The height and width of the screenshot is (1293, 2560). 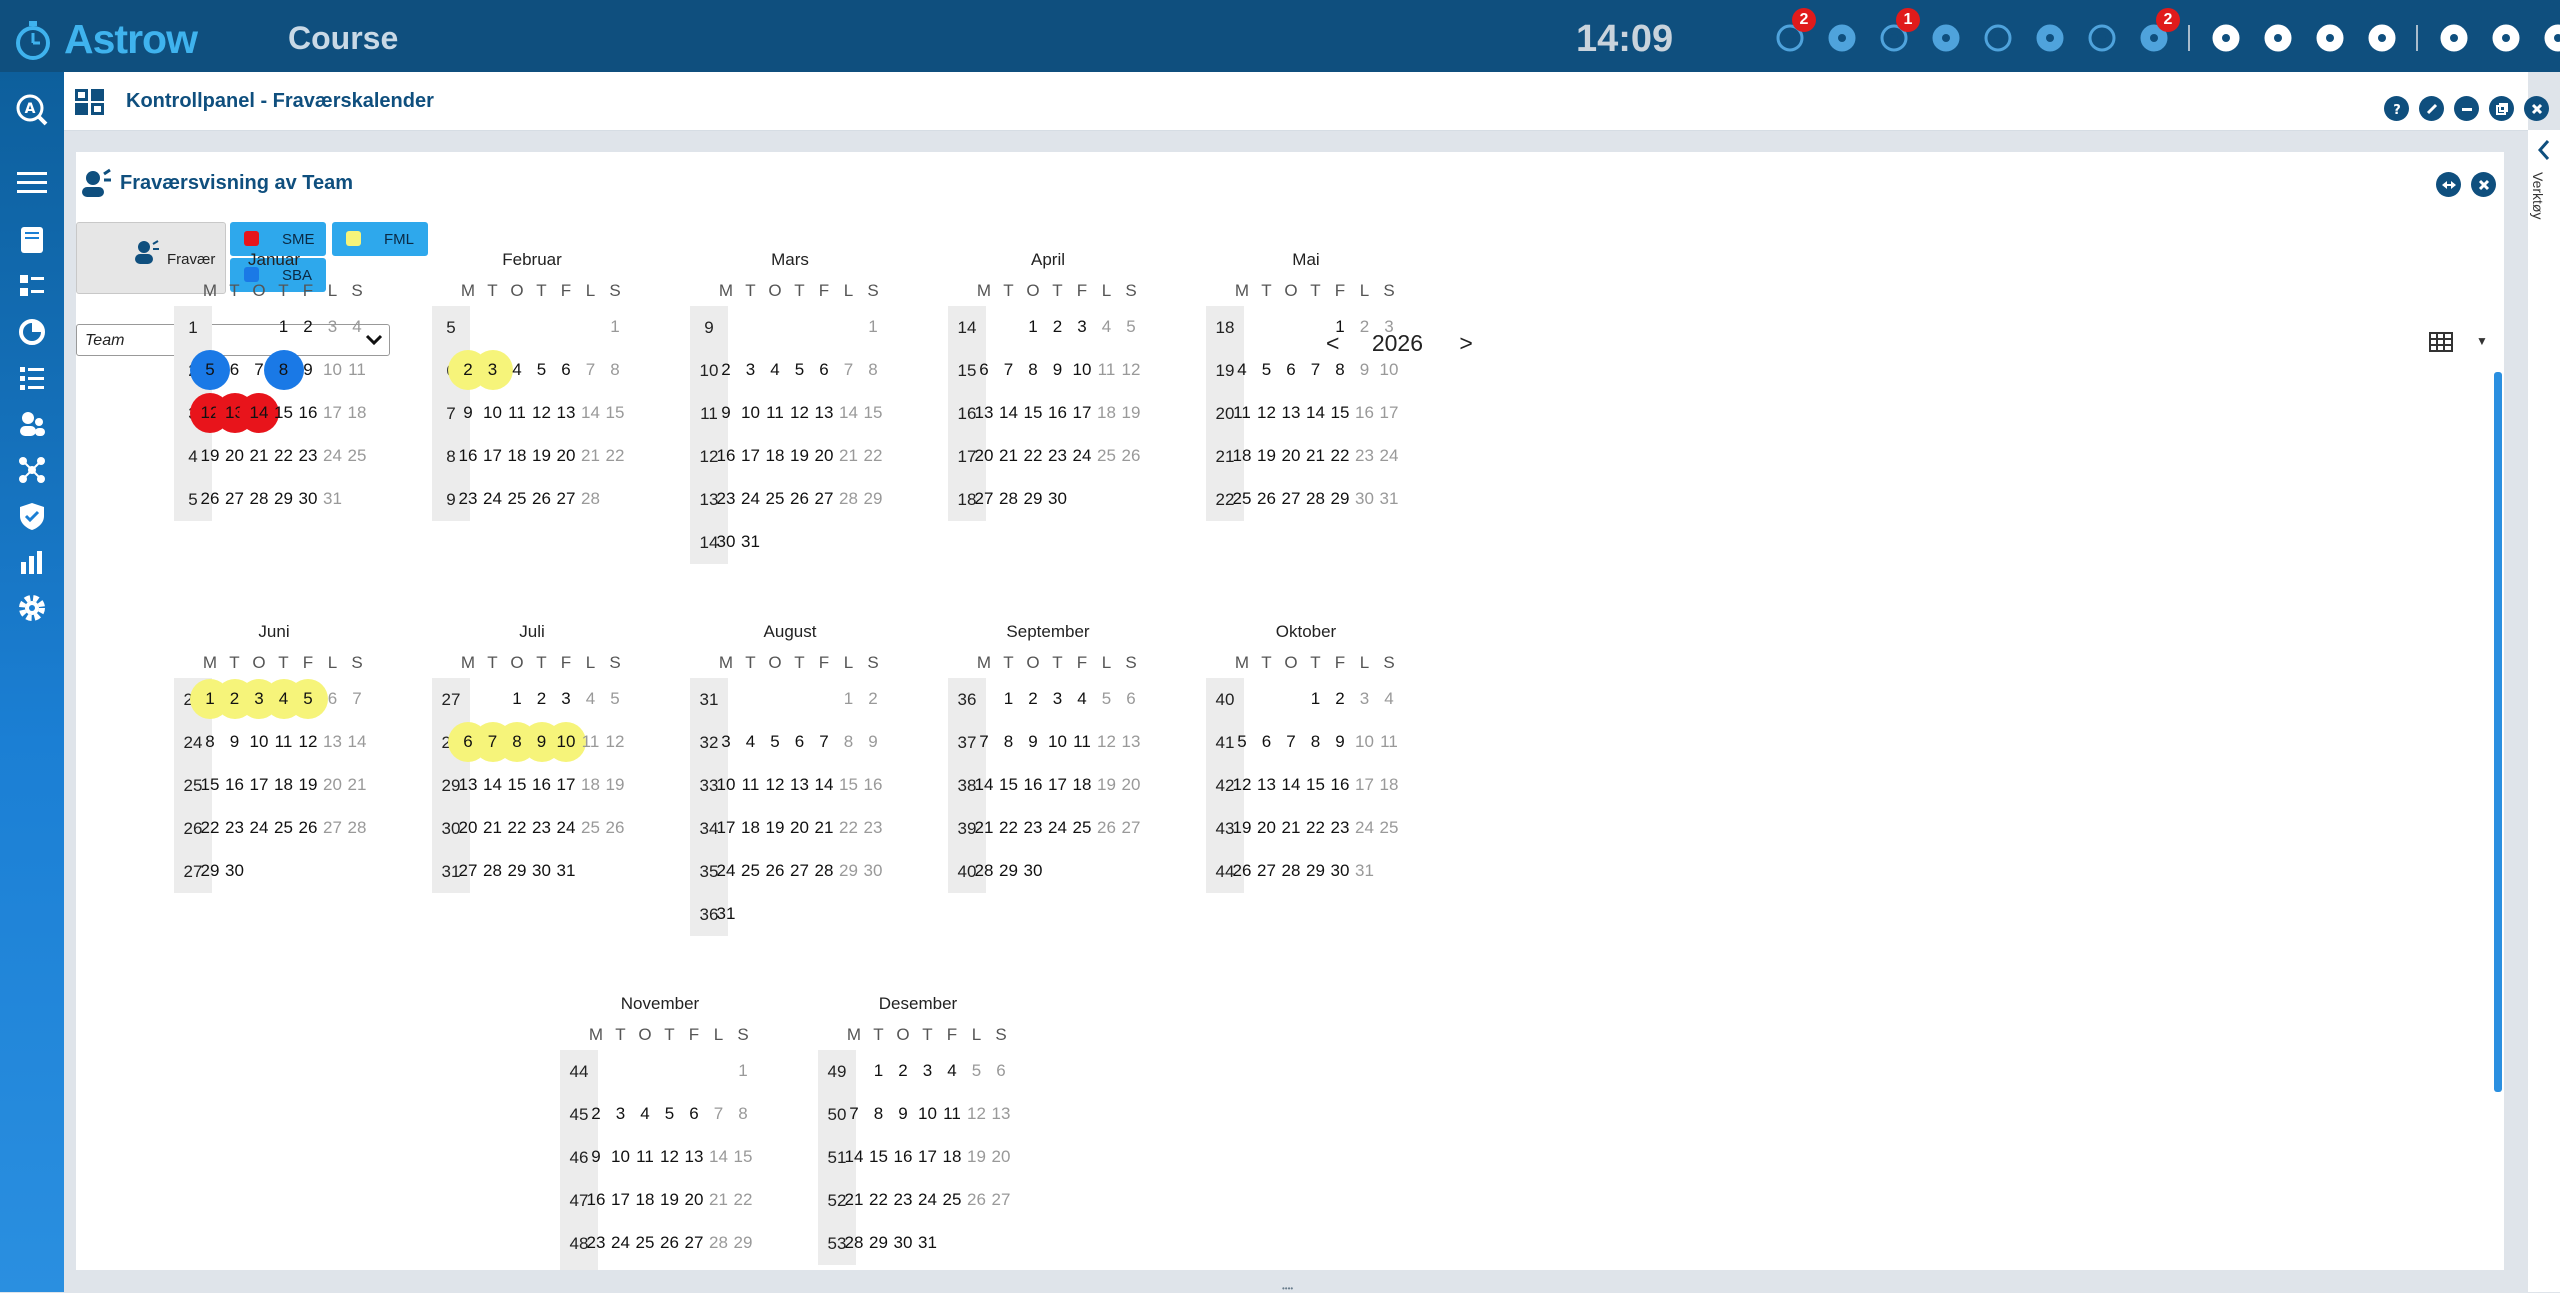 What do you see at coordinates (2396, 108) in the screenshot?
I see `help-button: ?` at bounding box center [2396, 108].